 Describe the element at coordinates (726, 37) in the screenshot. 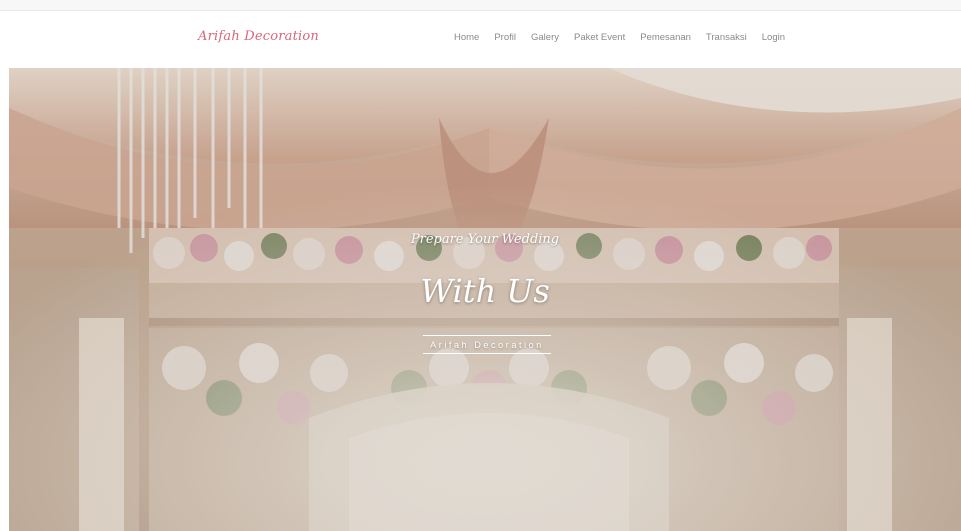

I see `nav-link-transaksi: Transaksi` at that location.